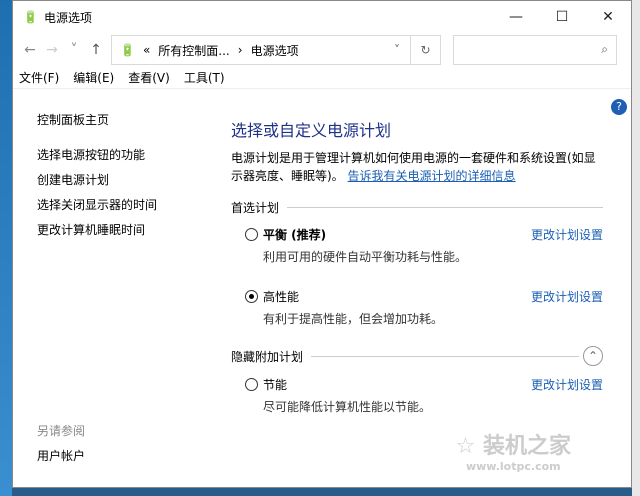 This screenshot has width=640, height=496. I want to click on see-also-label: 另请参阅, so click(61, 431).